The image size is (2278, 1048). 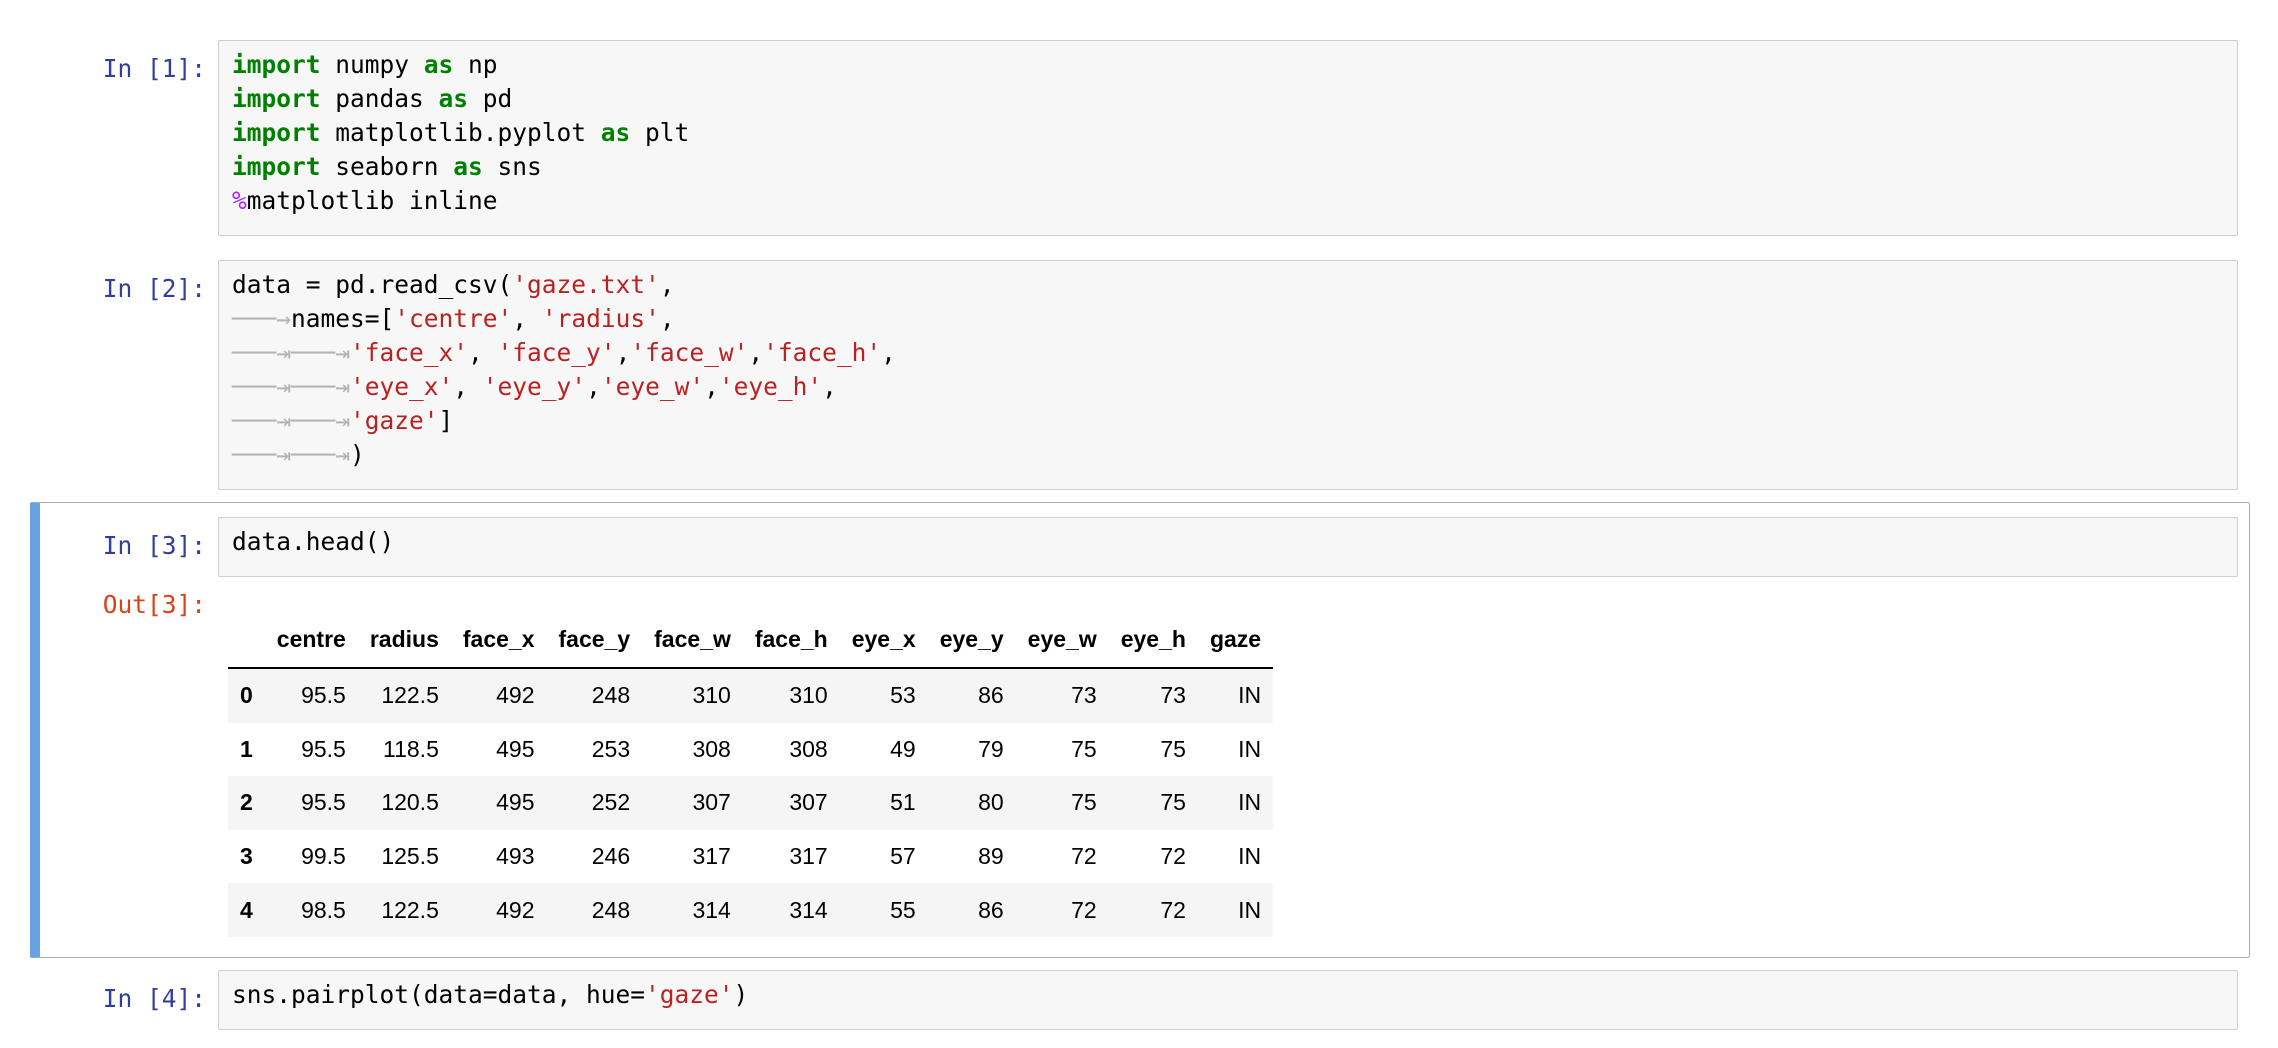 I want to click on code-text: data.head(), so click(x=313, y=542).